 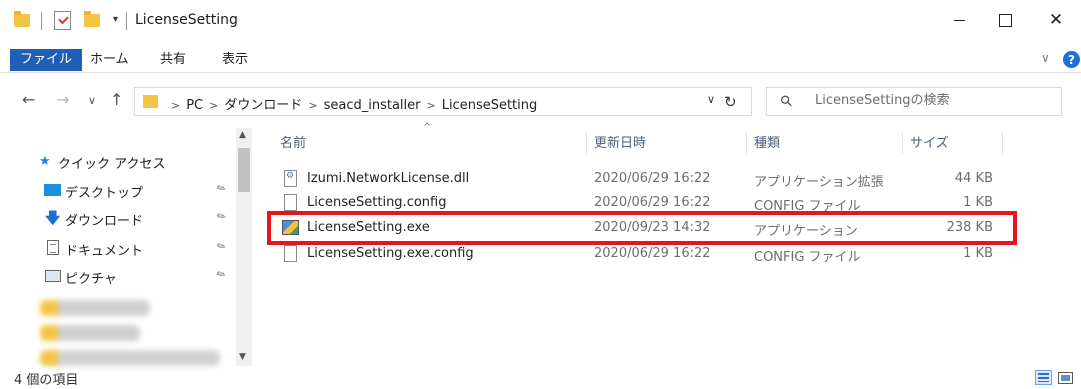 I want to click on details-view-icon, so click(x=1043, y=377).